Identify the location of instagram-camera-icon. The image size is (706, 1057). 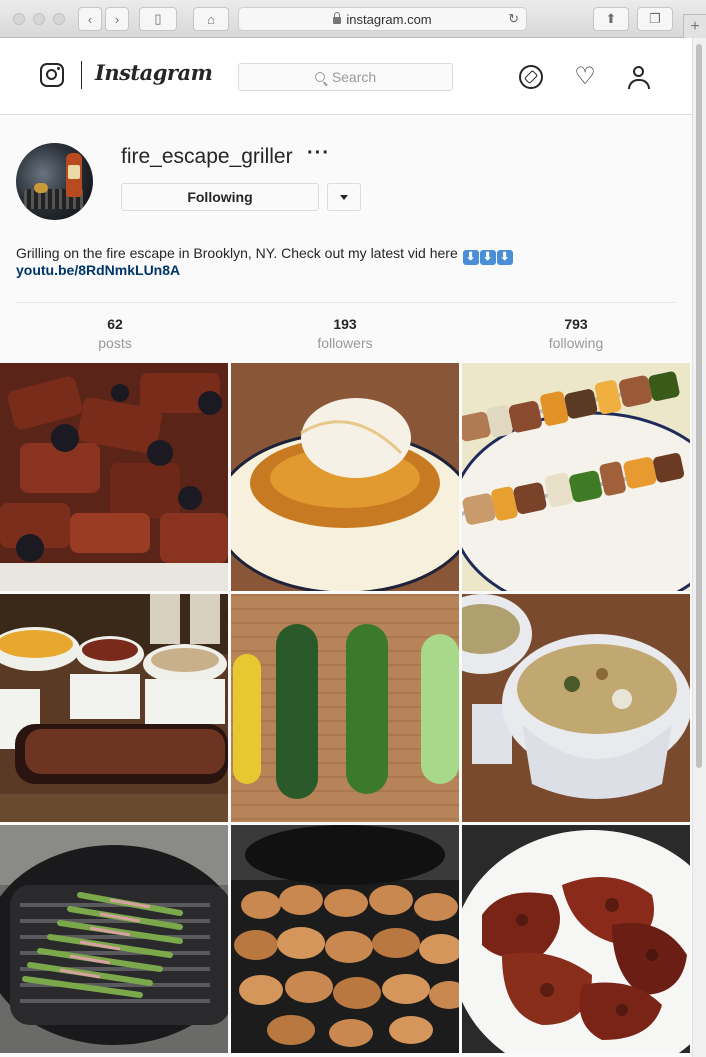
(52, 75).